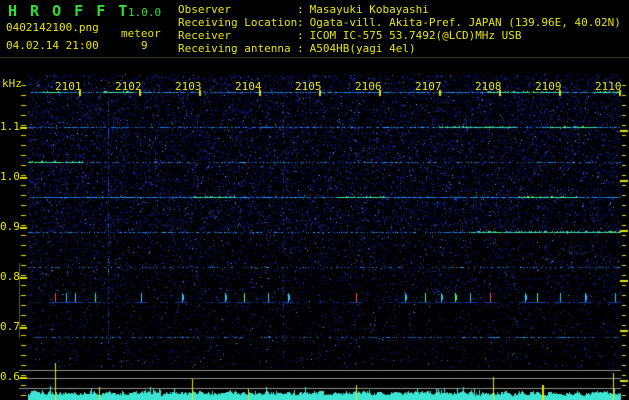 The height and width of the screenshot is (400, 629). Describe the element at coordinates (234, 48) in the screenshot. I see `info-label: Receiving antenna` at that location.